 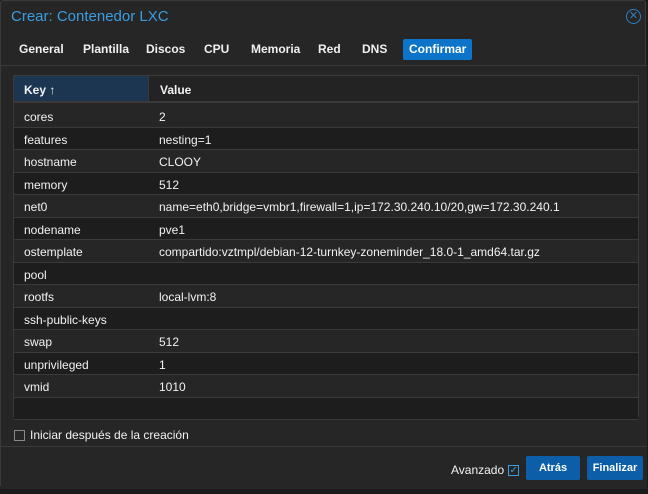 What do you see at coordinates (50, 162) in the screenshot?
I see `row-key: hostname` at bounding box center [50, 162].